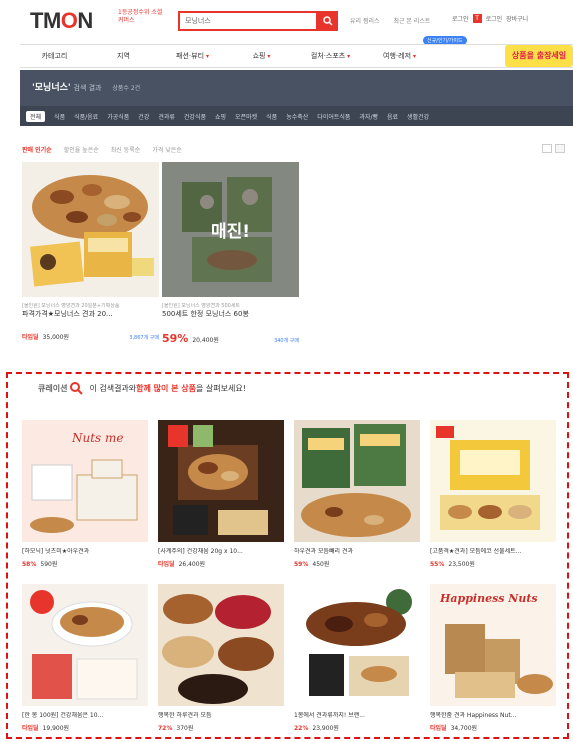  I want to click on result-suffix: 검색 결과, so click(87, 88).